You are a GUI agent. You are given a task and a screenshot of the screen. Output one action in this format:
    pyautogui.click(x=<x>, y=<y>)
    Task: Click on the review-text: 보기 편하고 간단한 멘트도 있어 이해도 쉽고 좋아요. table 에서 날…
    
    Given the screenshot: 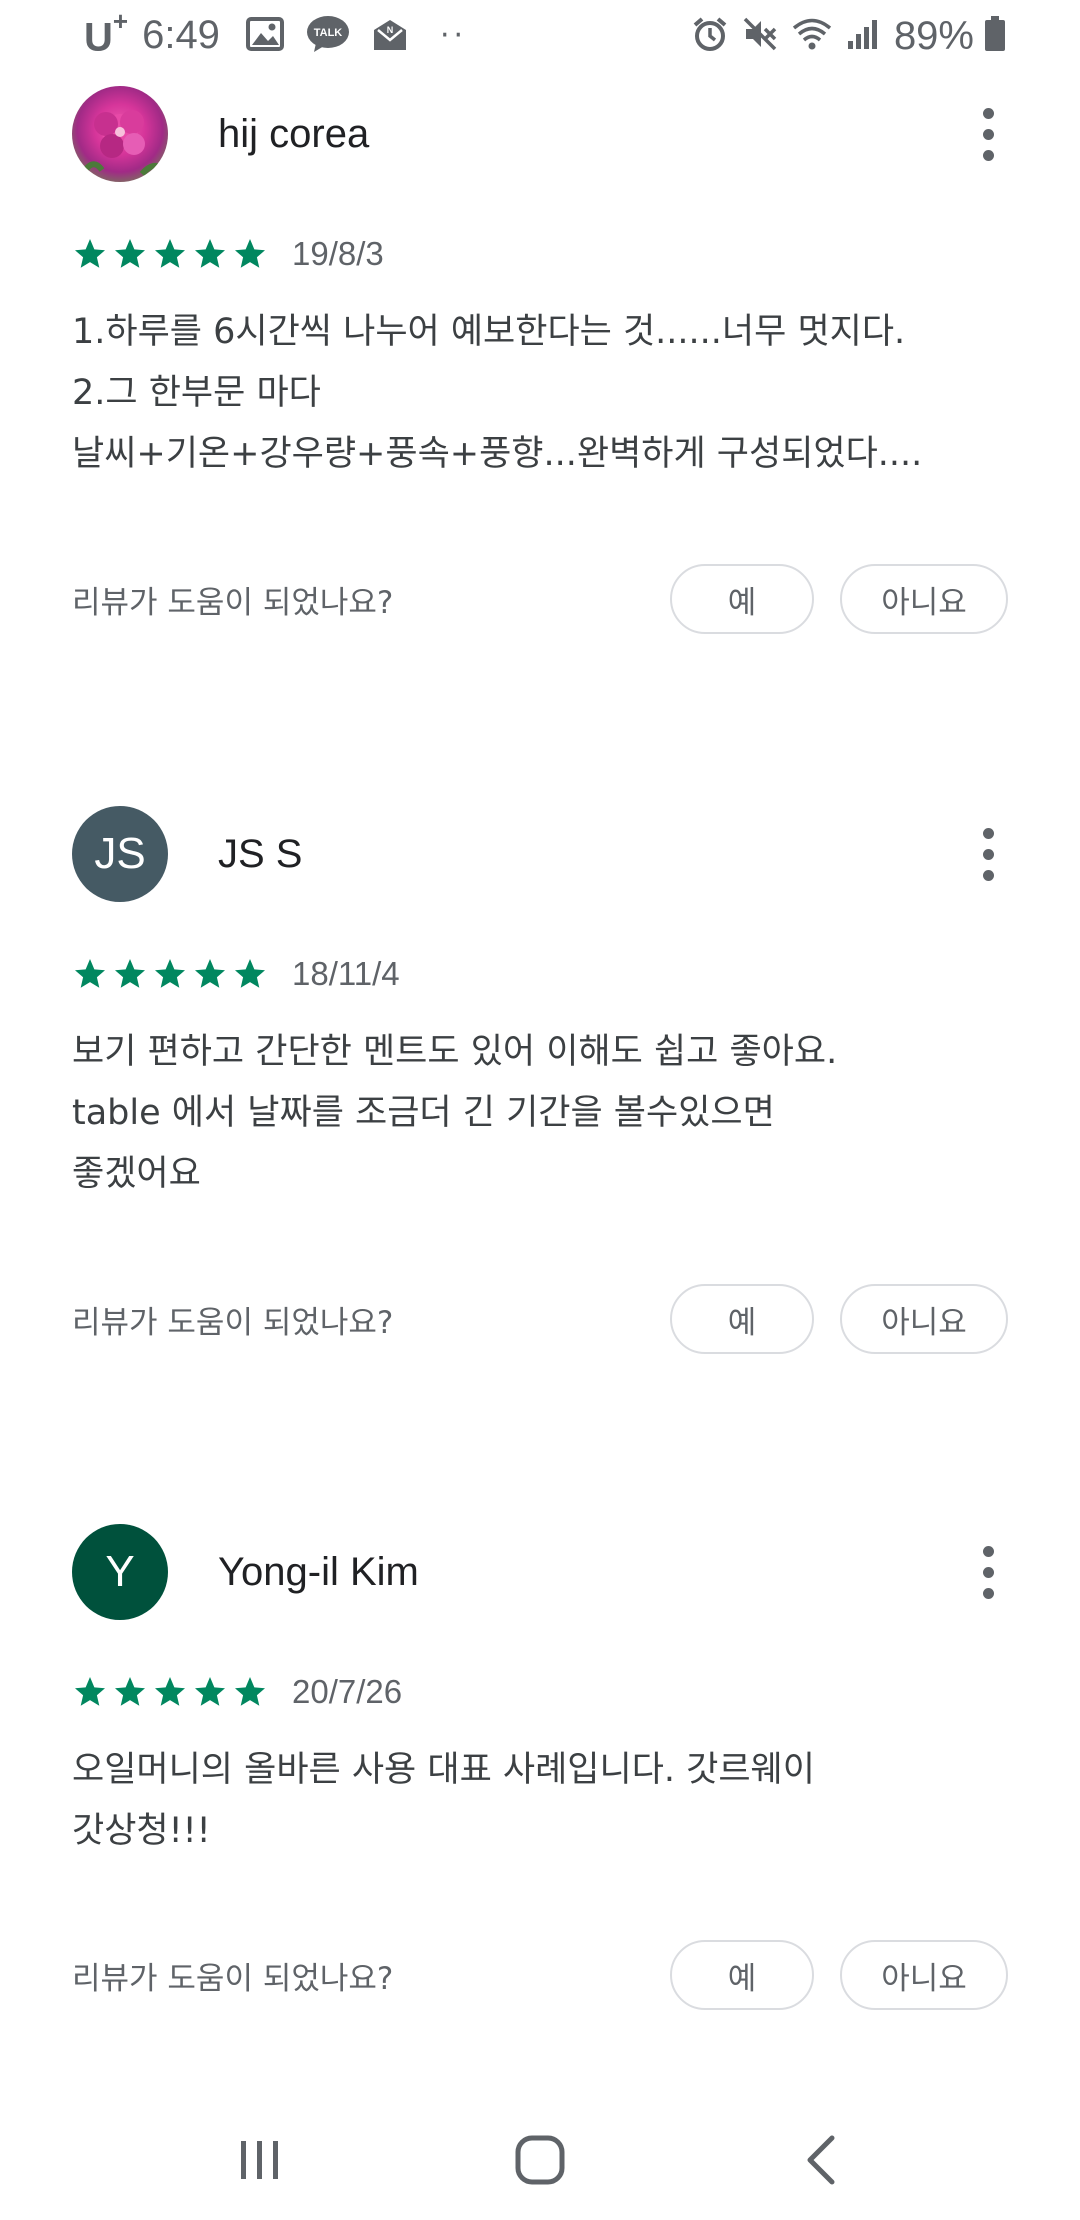 What is the action you would take?
    pyautogui.click(x=455, y=1113)
    